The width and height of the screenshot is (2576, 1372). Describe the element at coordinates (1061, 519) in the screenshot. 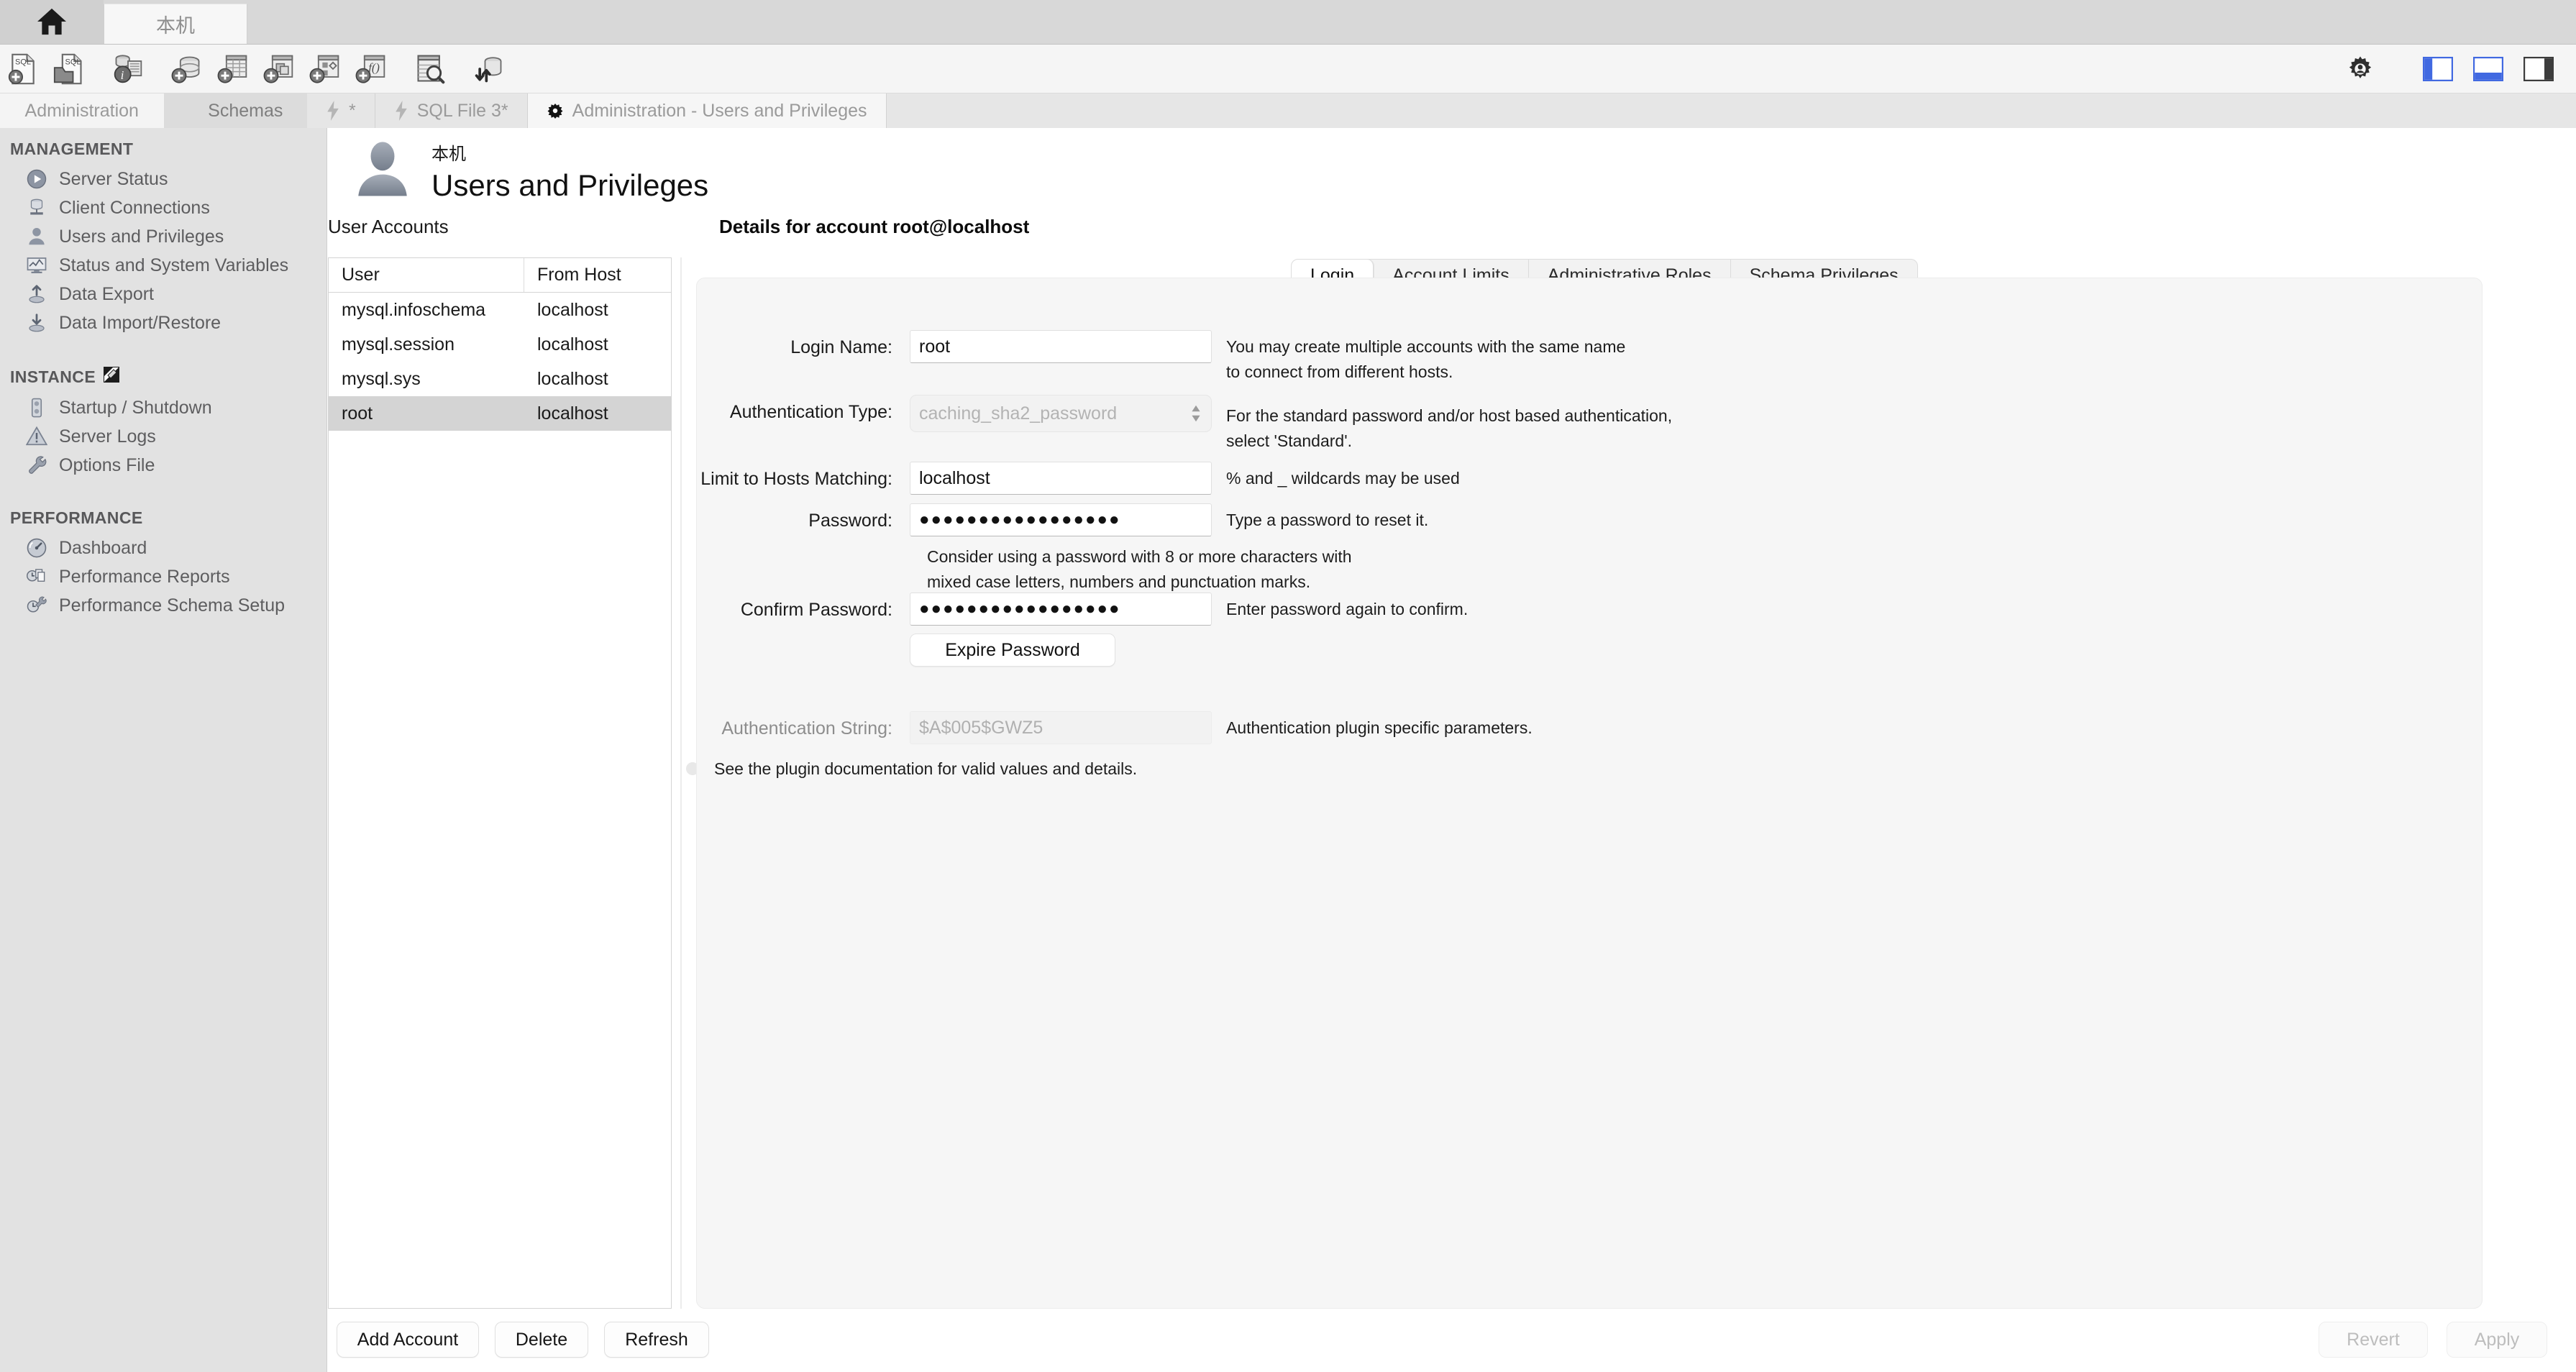

I see `password-input: ●●●●●●●●●●●●●●●●●` at that location.